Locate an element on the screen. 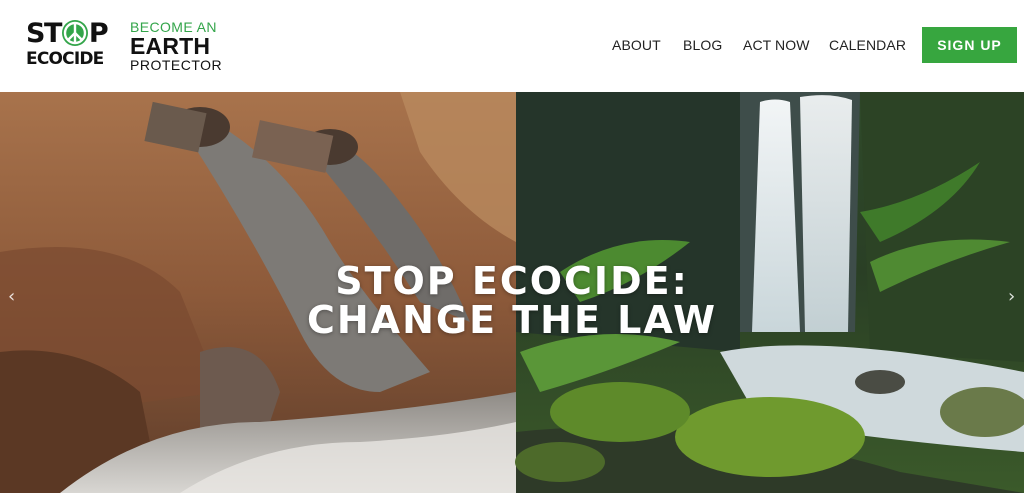 The width and height of the screenshot is (1024, 493). logo-wordmark: ST P ECOCIDE is located at coordinates (74, 46).